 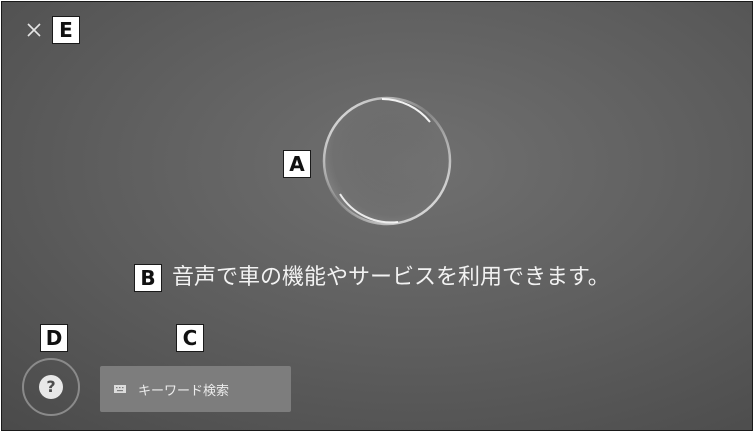 What do you see at coordinates (66, 30) in the screenshot?
I see `callout-e: E` at bounding box center [66, 30].